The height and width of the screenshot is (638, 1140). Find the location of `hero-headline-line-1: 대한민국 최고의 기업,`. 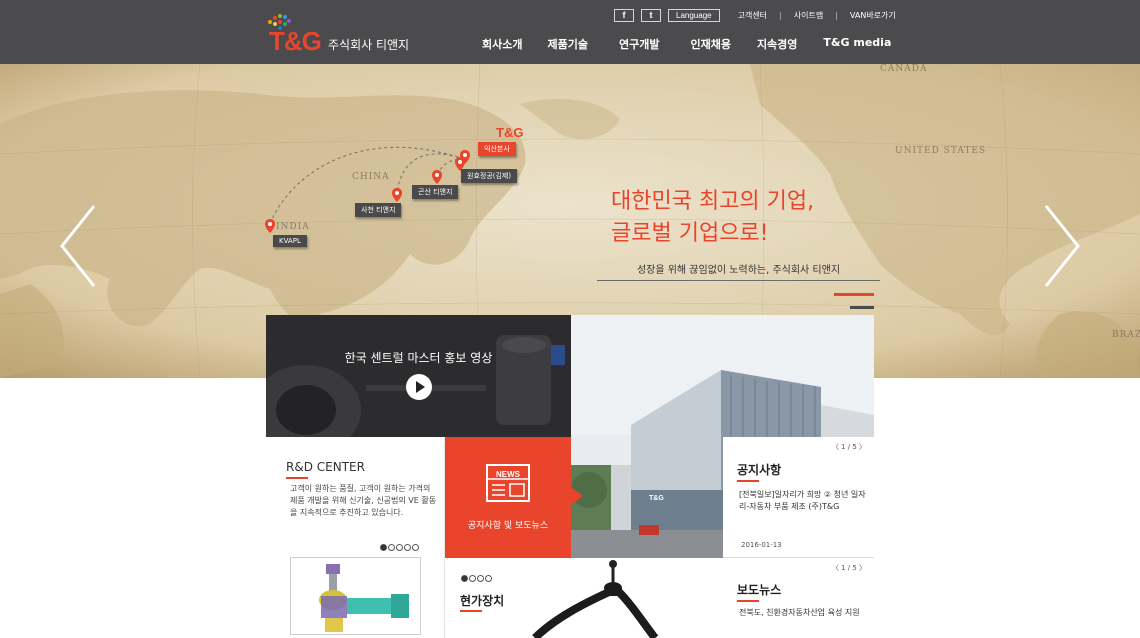

hero-headline-line-1: 대한민국 최고의 기업, is located at coordinates (713, 201).